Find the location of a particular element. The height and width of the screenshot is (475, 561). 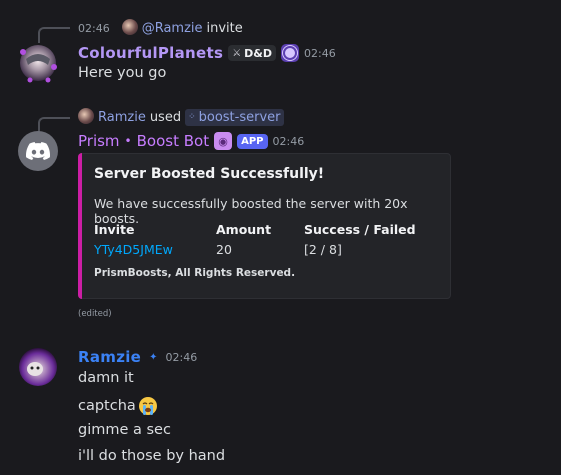

user-header: Ramzie ✦ 02:46 is located at coordinates (137, 357).